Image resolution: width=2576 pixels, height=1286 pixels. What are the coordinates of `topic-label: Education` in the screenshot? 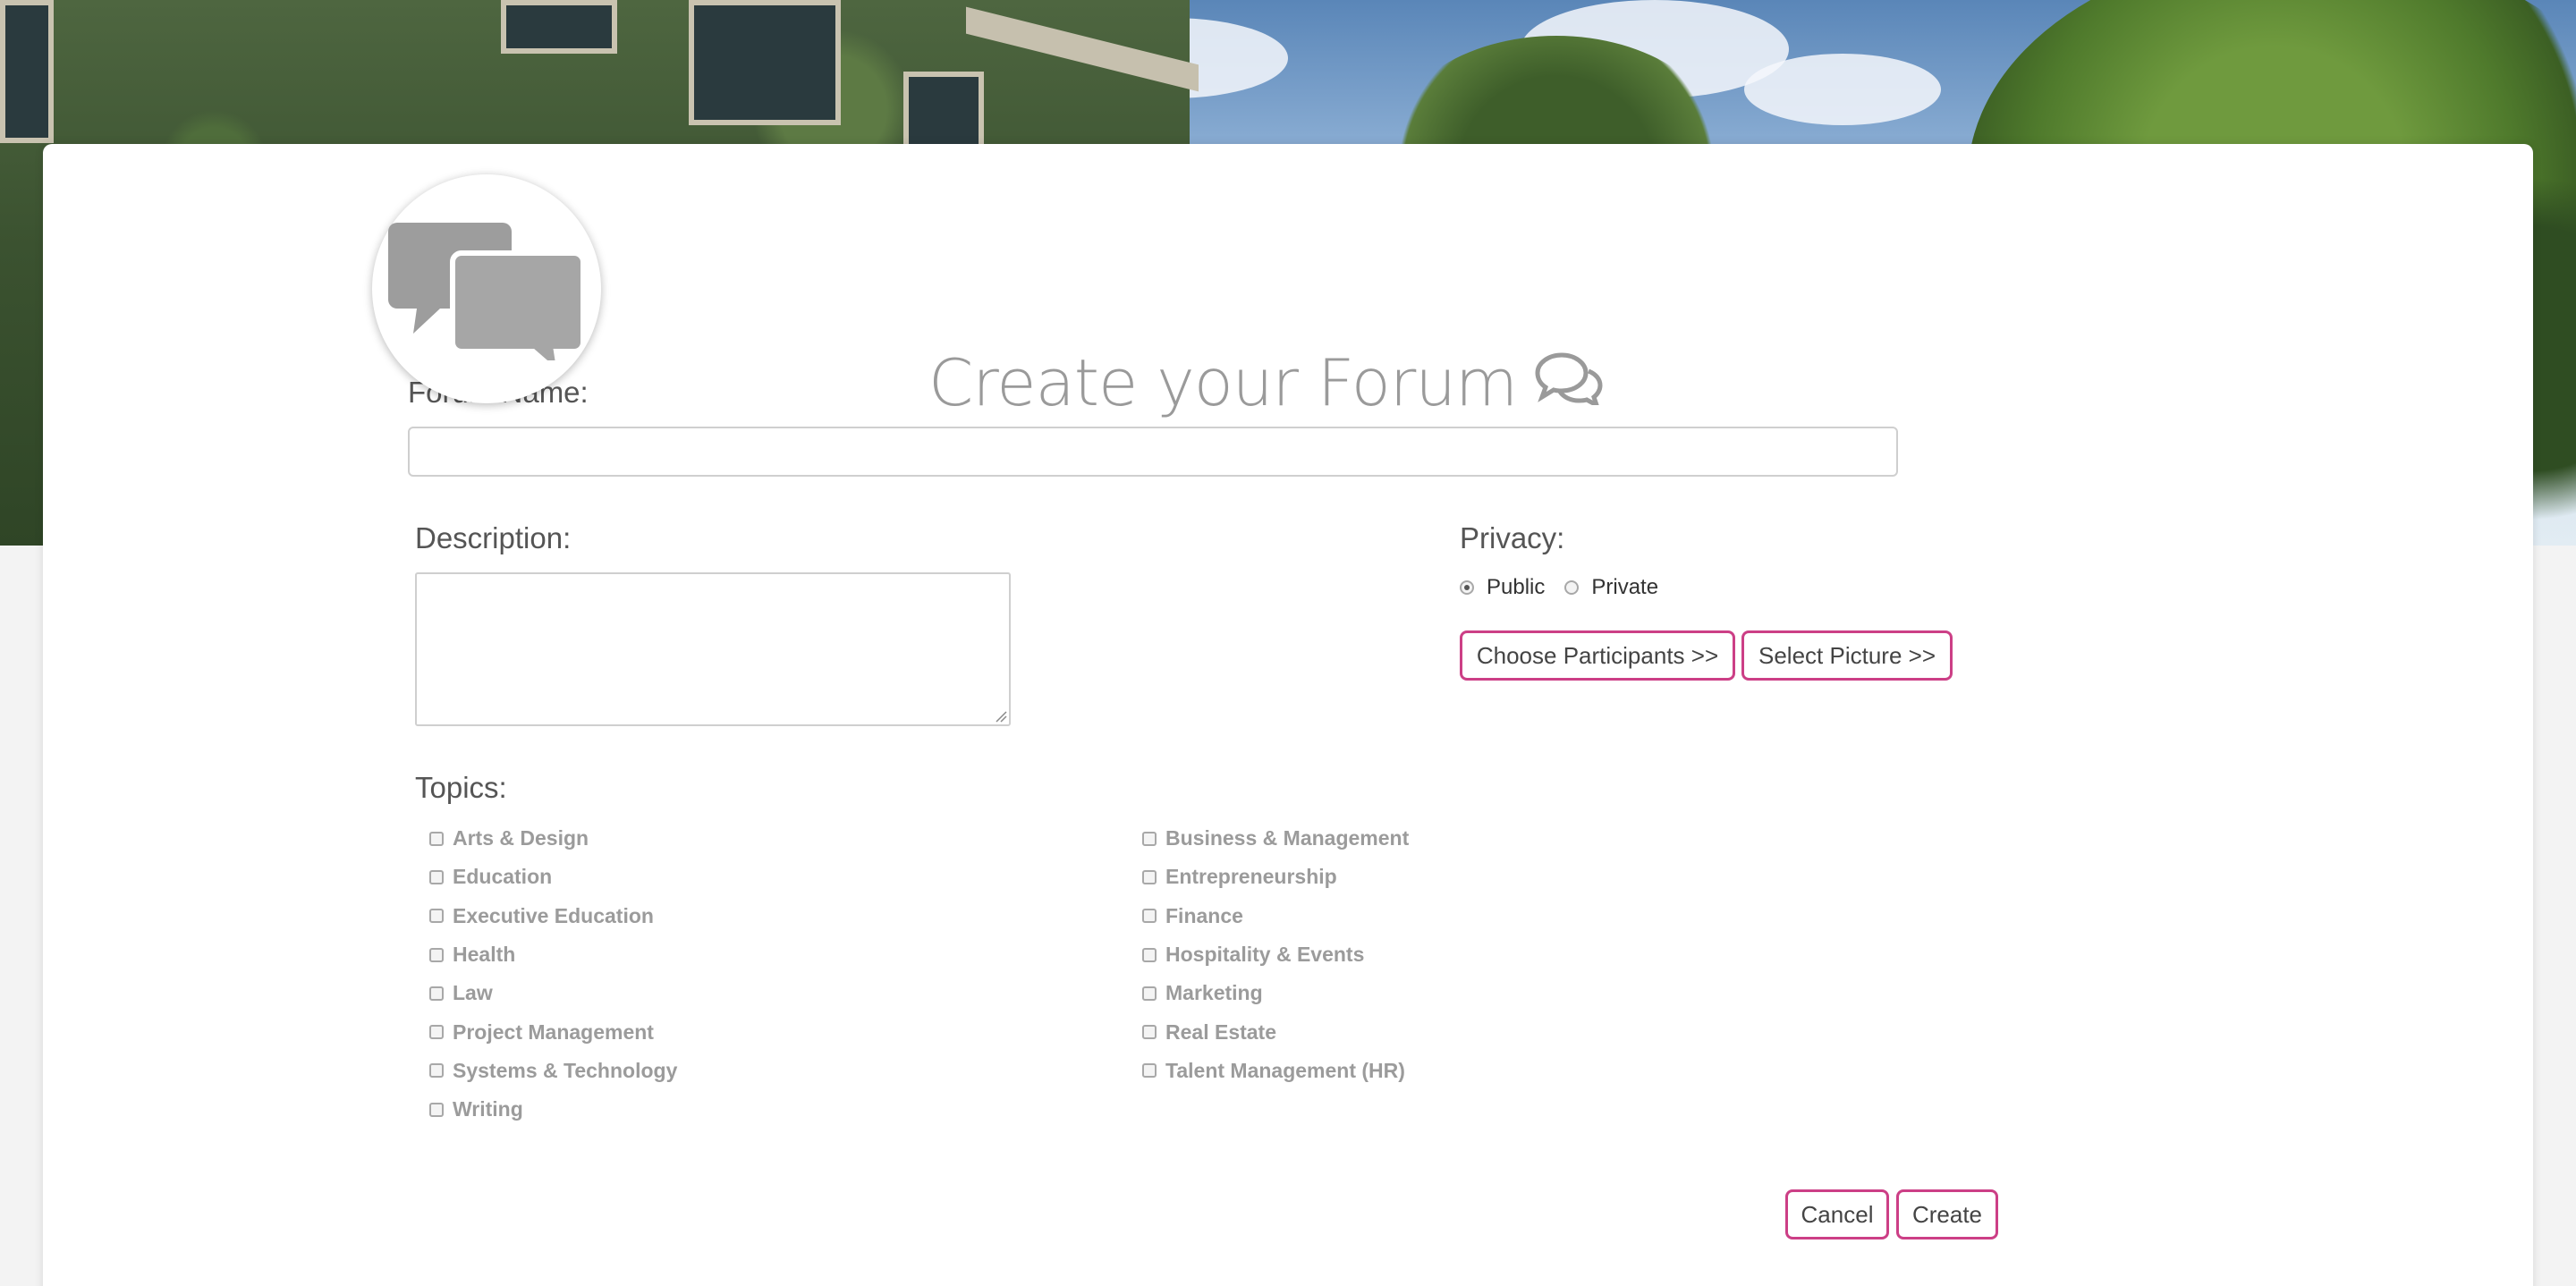 It's located at (503, 877).